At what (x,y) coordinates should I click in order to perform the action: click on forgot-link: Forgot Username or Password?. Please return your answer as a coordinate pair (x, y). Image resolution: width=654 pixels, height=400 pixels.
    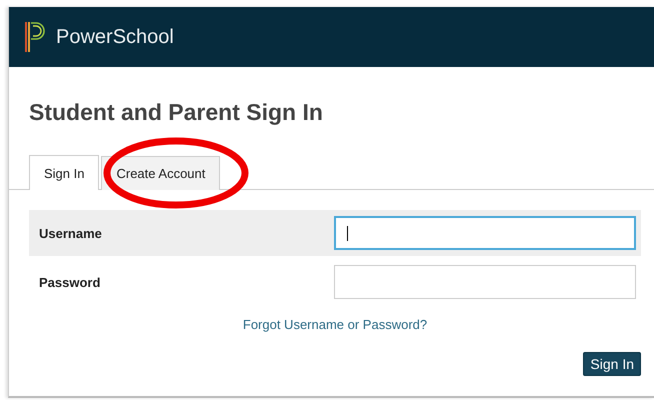
    Looking at the image, I should click on (335, 324).